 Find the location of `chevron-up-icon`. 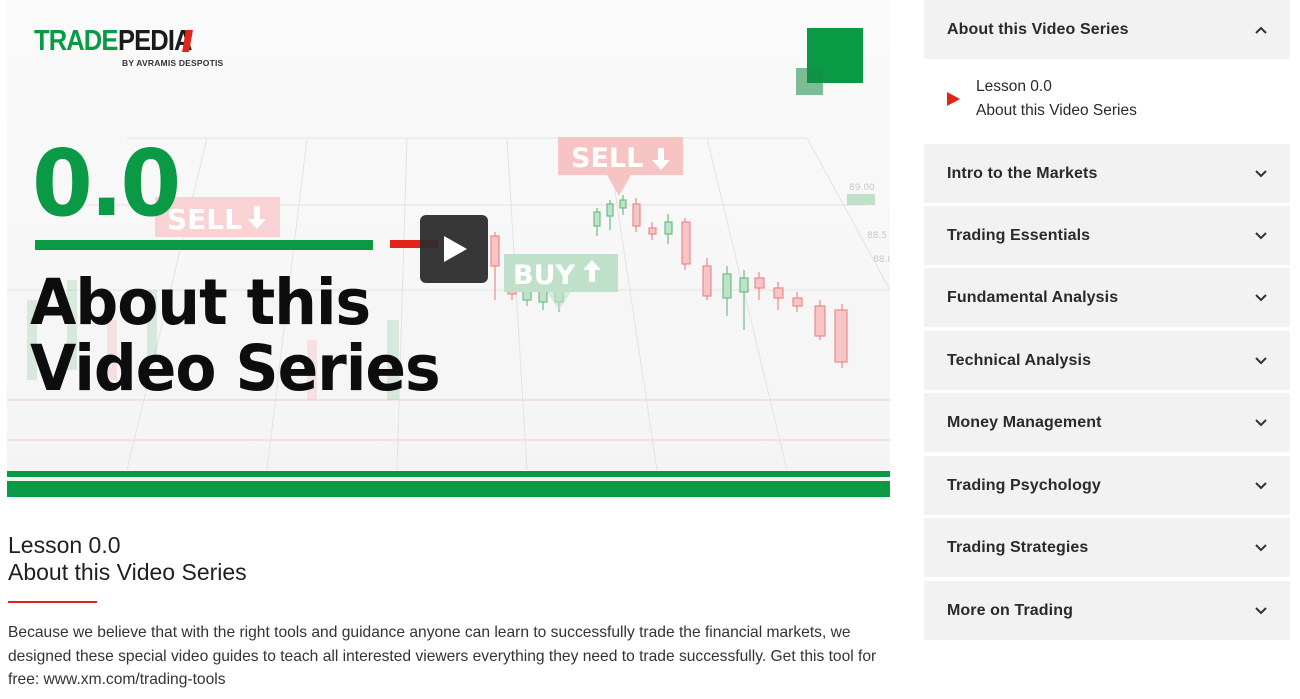

chevron-up-icon is located at coordinates (1261, 30).